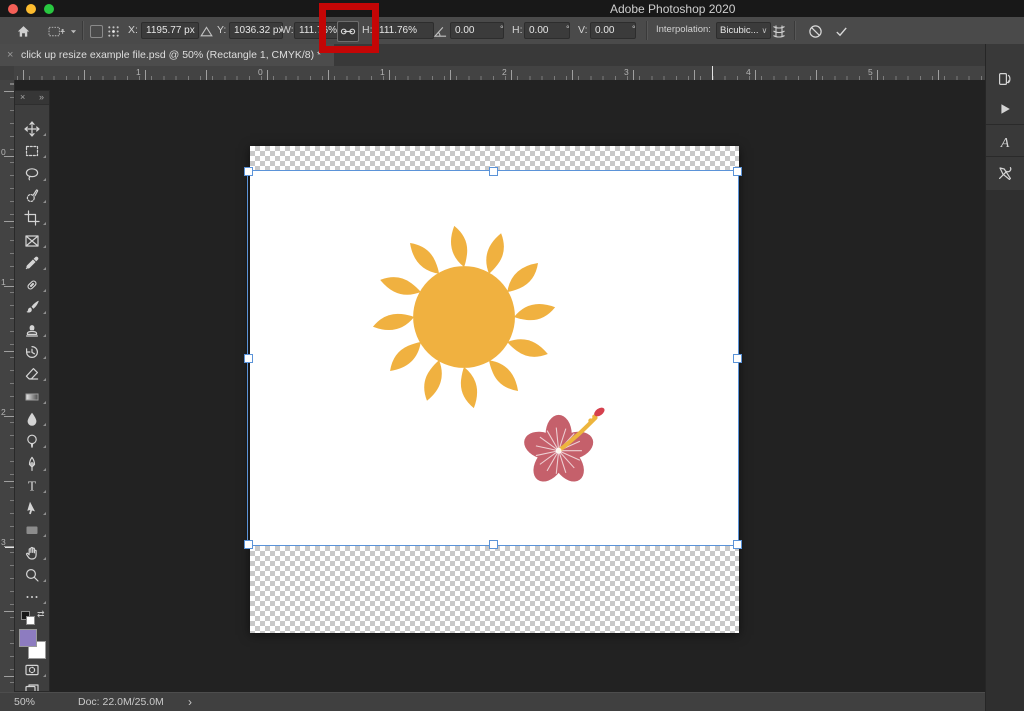  Describe the element at coordinates (133, 30) in the screenshot. I see `x-label: X:` at that location.